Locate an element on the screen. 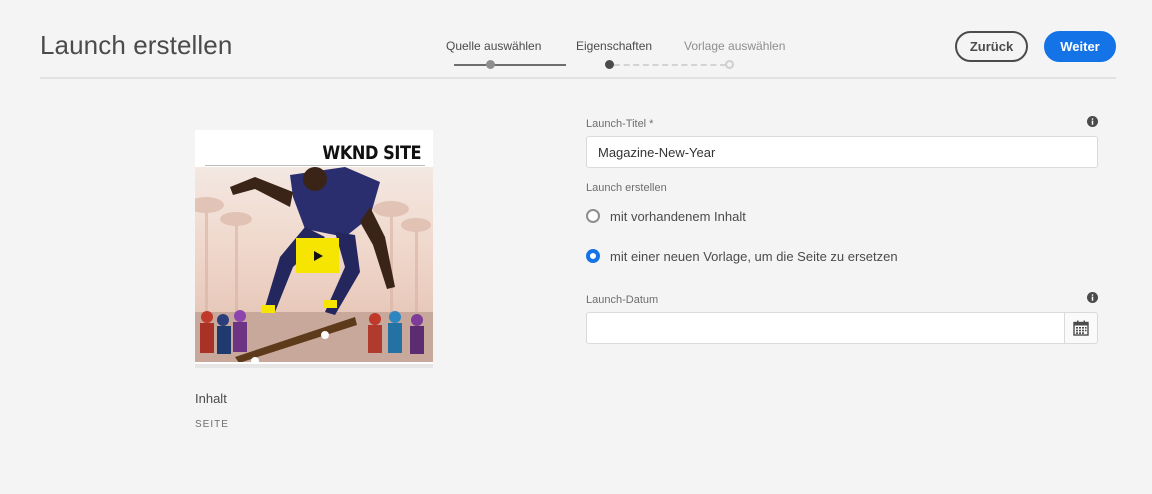 The width and height of the screenshot is (1152, 494). card-thumbnail-image is located at coordinates (314, 265).